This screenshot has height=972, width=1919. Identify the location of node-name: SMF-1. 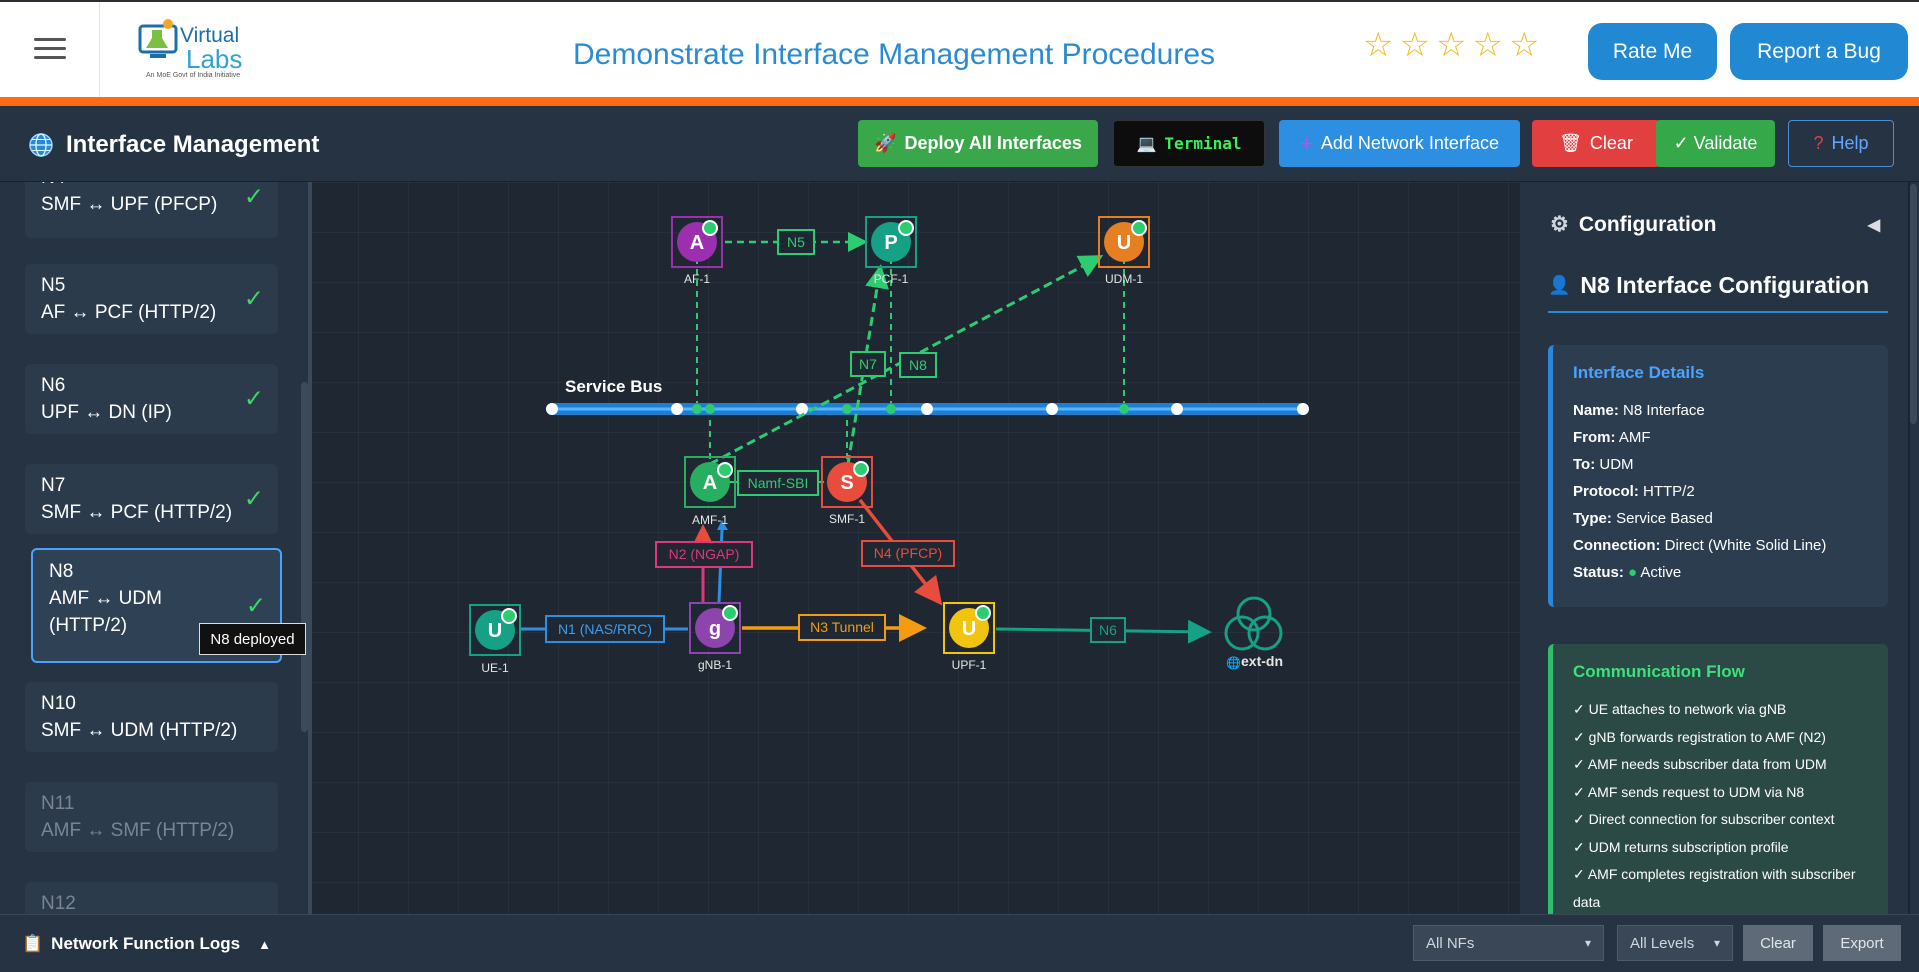
(847, 519).